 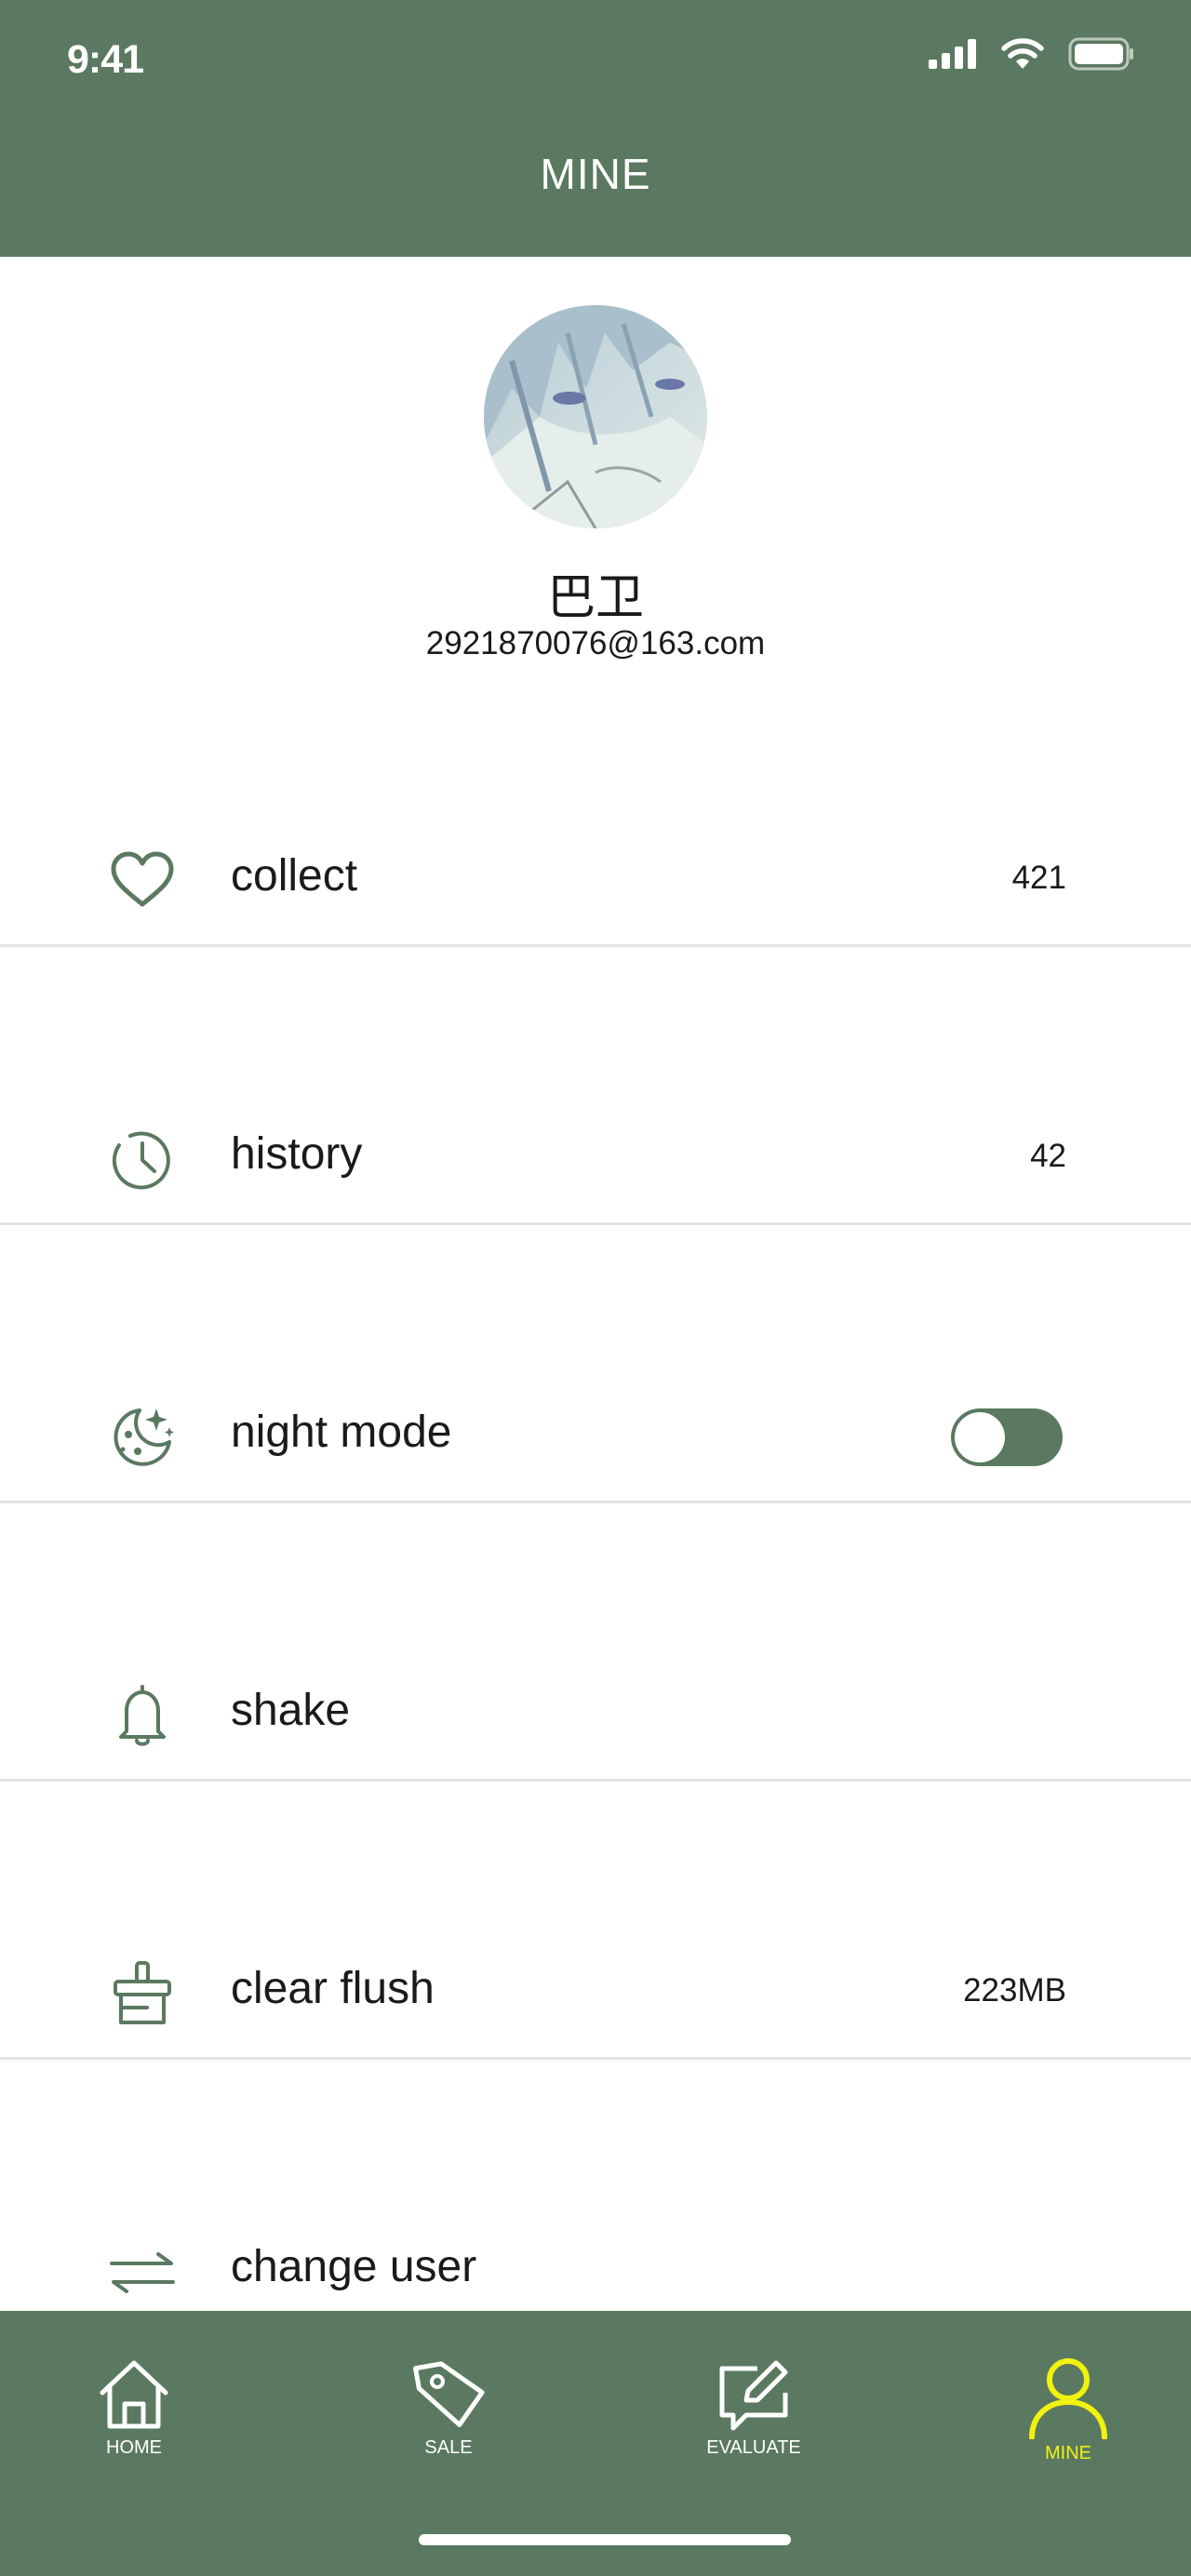 What do you see at coordinates (595, 643) in the screenshot?
I see `user-email: 2921870076@163.com` at bounding box center [595, 643].